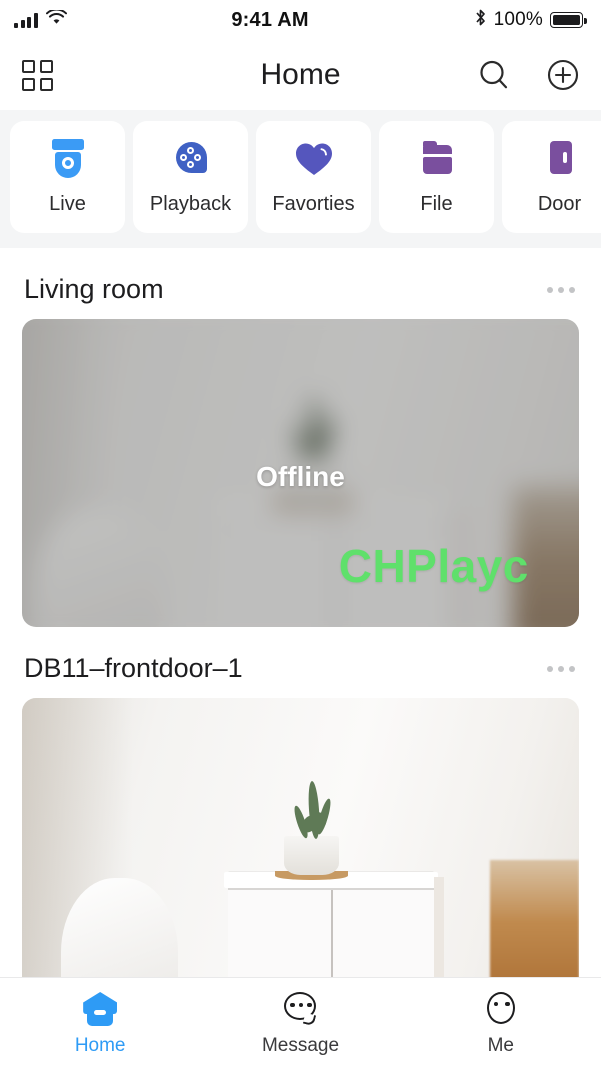 This screenshot has width=601, height=1069. I want to click on quick-action-playback: Playback, so click(190, 177).